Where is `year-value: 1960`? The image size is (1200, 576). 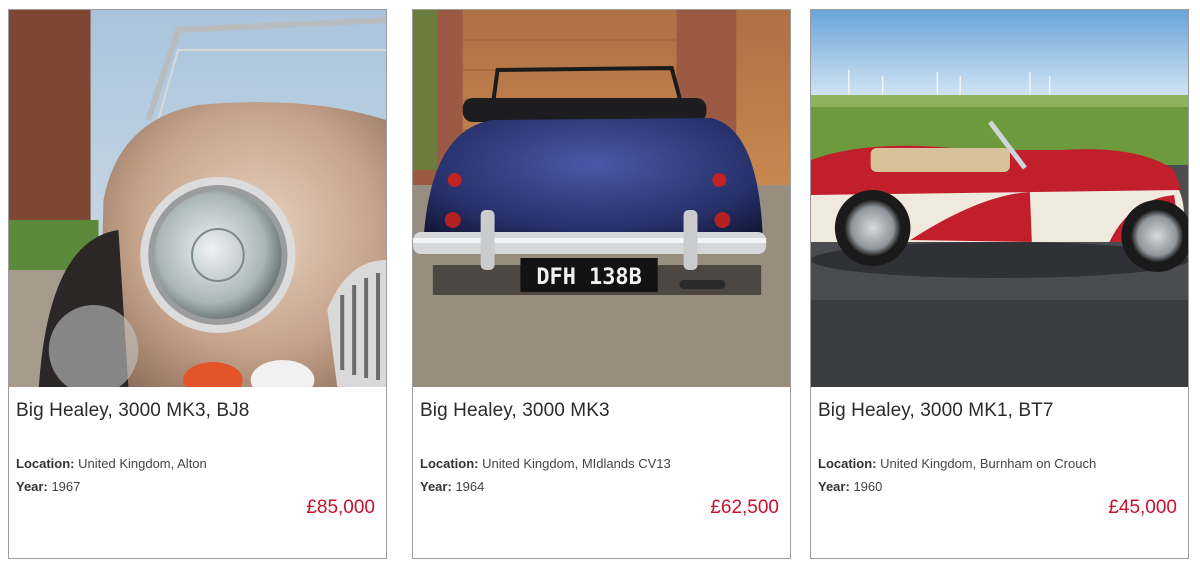
year-value: 1960 is located at coordinates (868, 486).